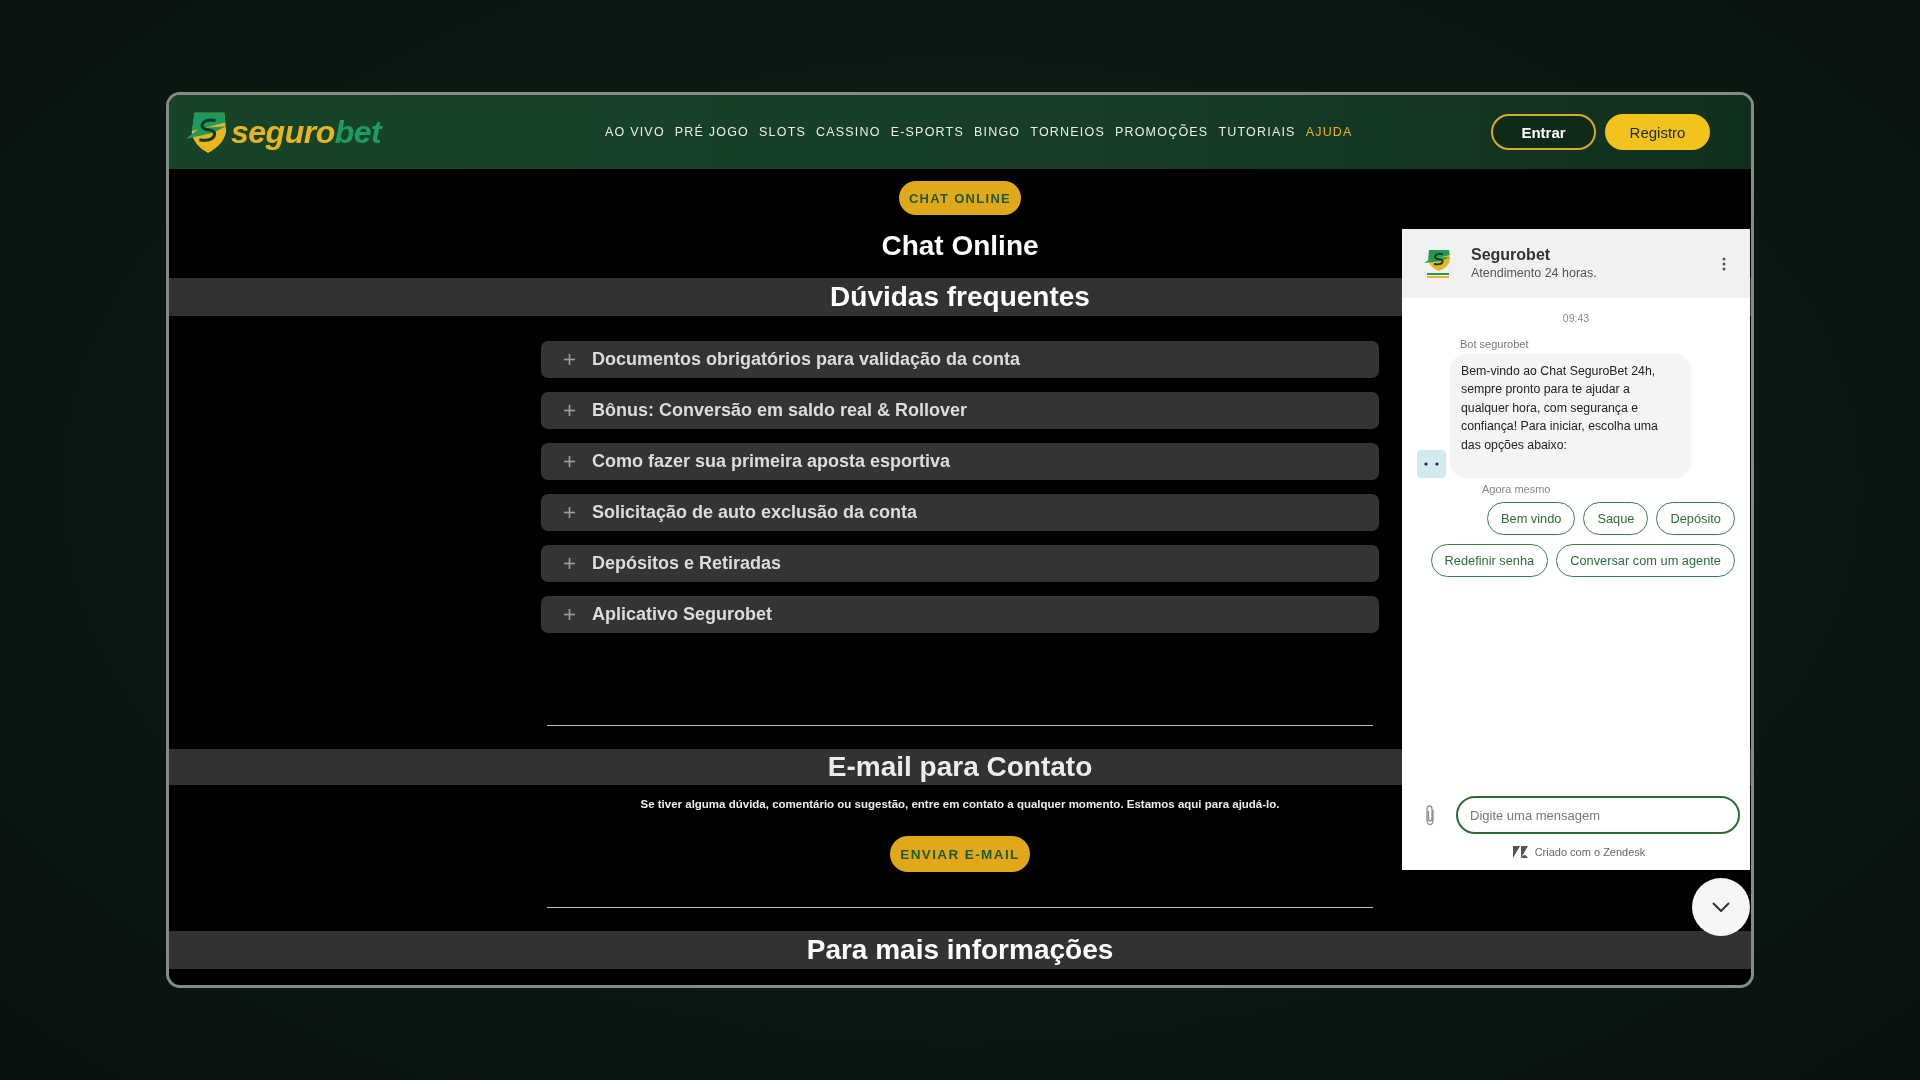  What do you see at coordinates (1438, 263) in the screenshot?
I see `shield-logo-icon` at bounding box center [1438, 263].